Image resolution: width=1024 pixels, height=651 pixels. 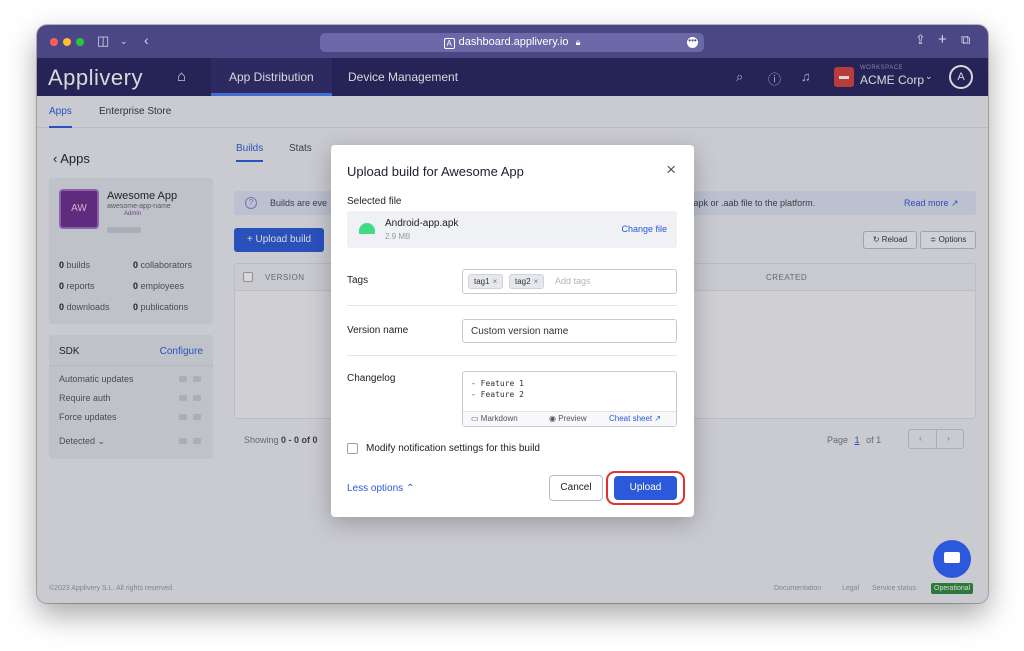 I want to click on chevron-down-icon: ⌄, so click(x=124, y=41).